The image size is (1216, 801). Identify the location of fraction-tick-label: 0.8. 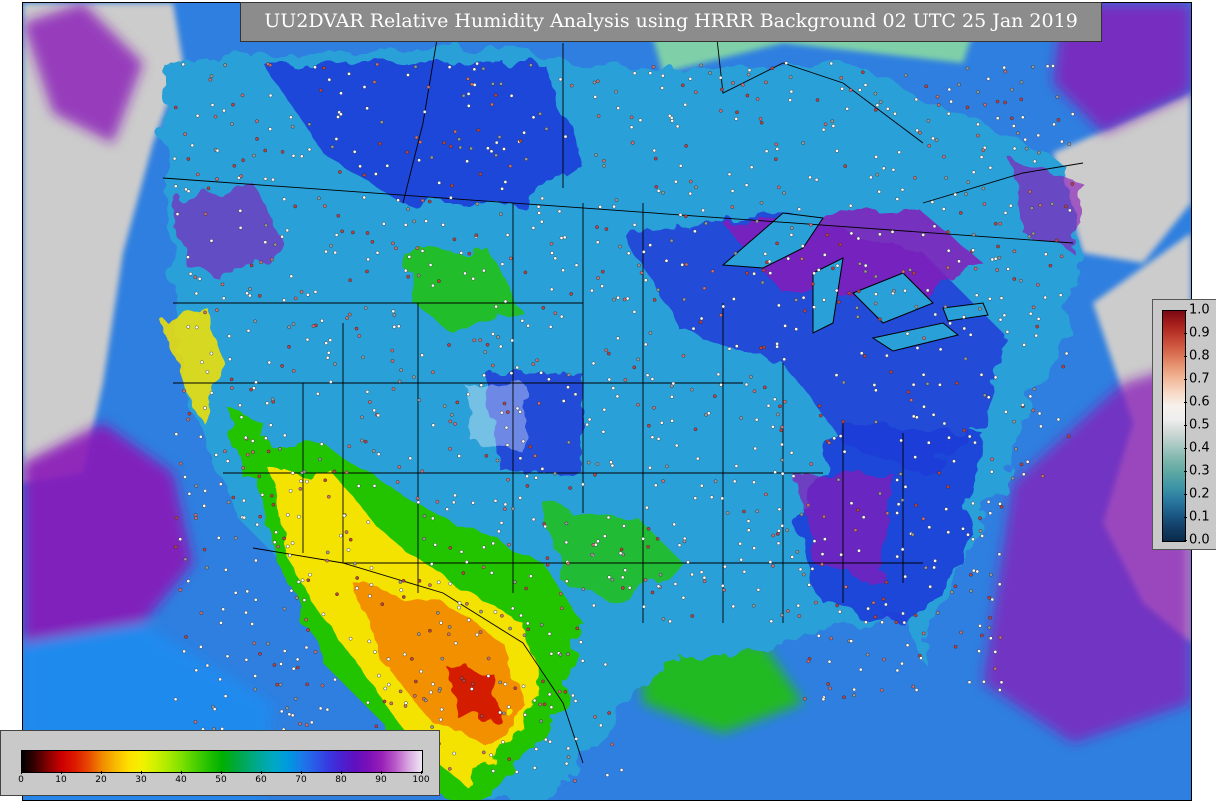
(1199, 356).